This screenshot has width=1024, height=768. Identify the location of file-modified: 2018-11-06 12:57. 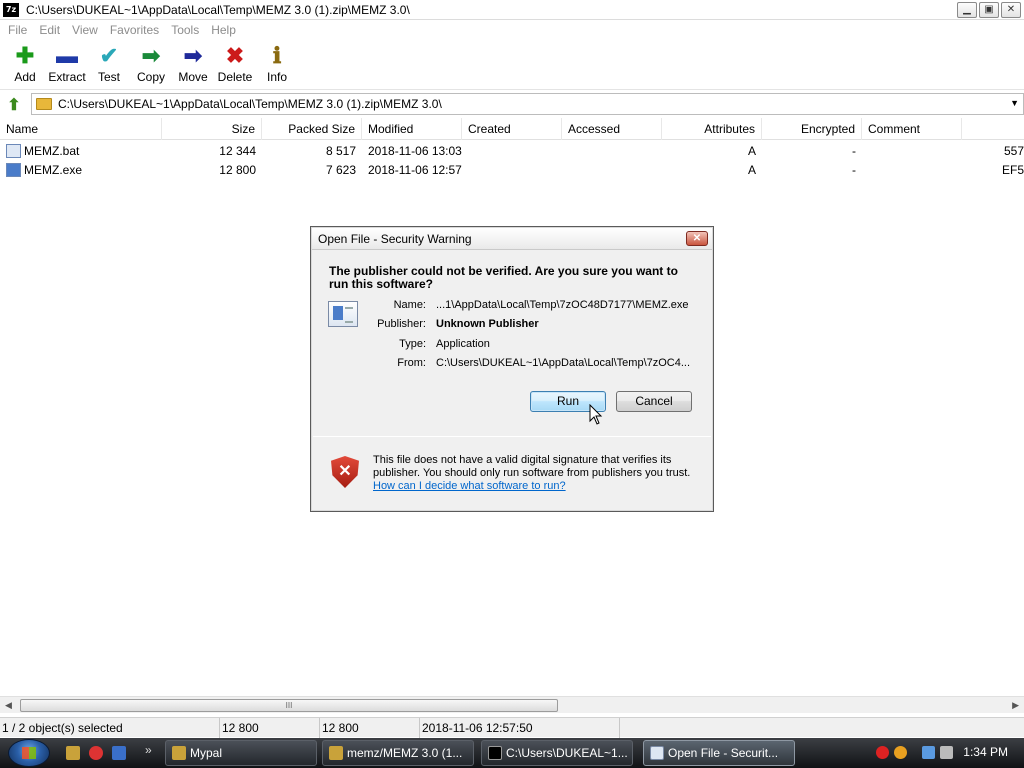
(415, 170).